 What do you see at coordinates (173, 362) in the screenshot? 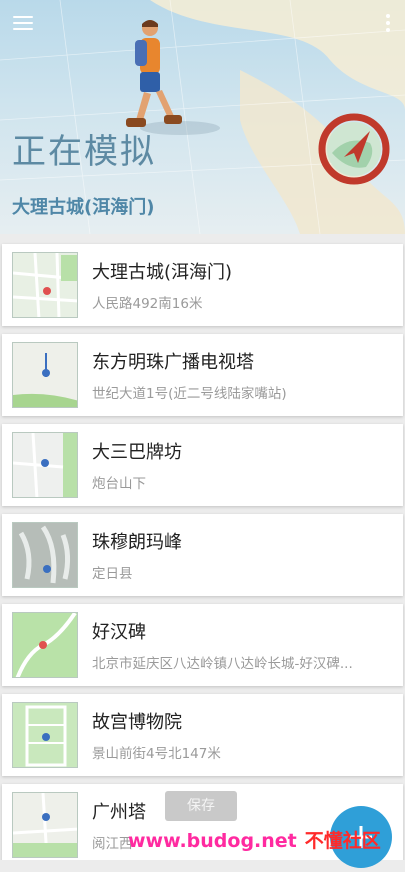
I see `location-name: 东方明珠广播电视塔` at bounding box center [173, 362].